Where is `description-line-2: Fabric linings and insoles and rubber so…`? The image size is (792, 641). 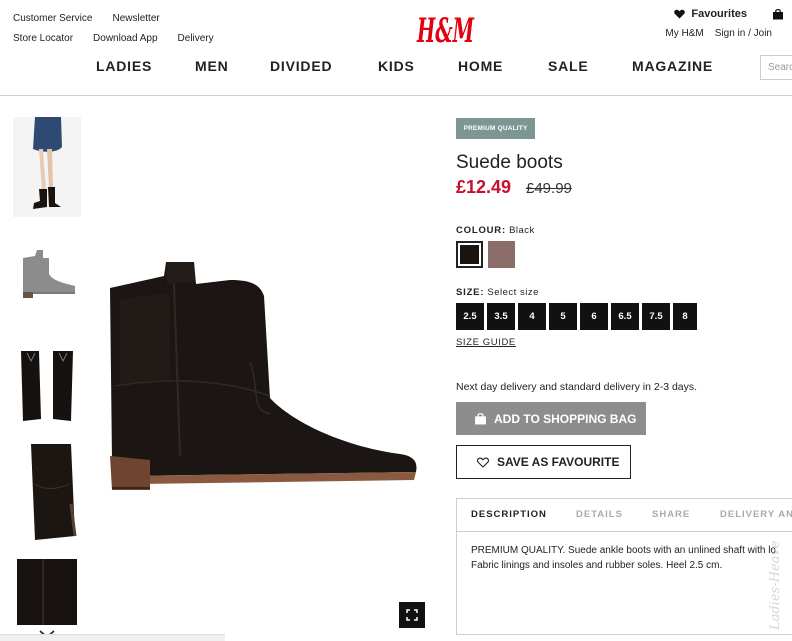
description-line-2: Fabric linings and insoles and rubber so… is located at coordinates (597, 565).